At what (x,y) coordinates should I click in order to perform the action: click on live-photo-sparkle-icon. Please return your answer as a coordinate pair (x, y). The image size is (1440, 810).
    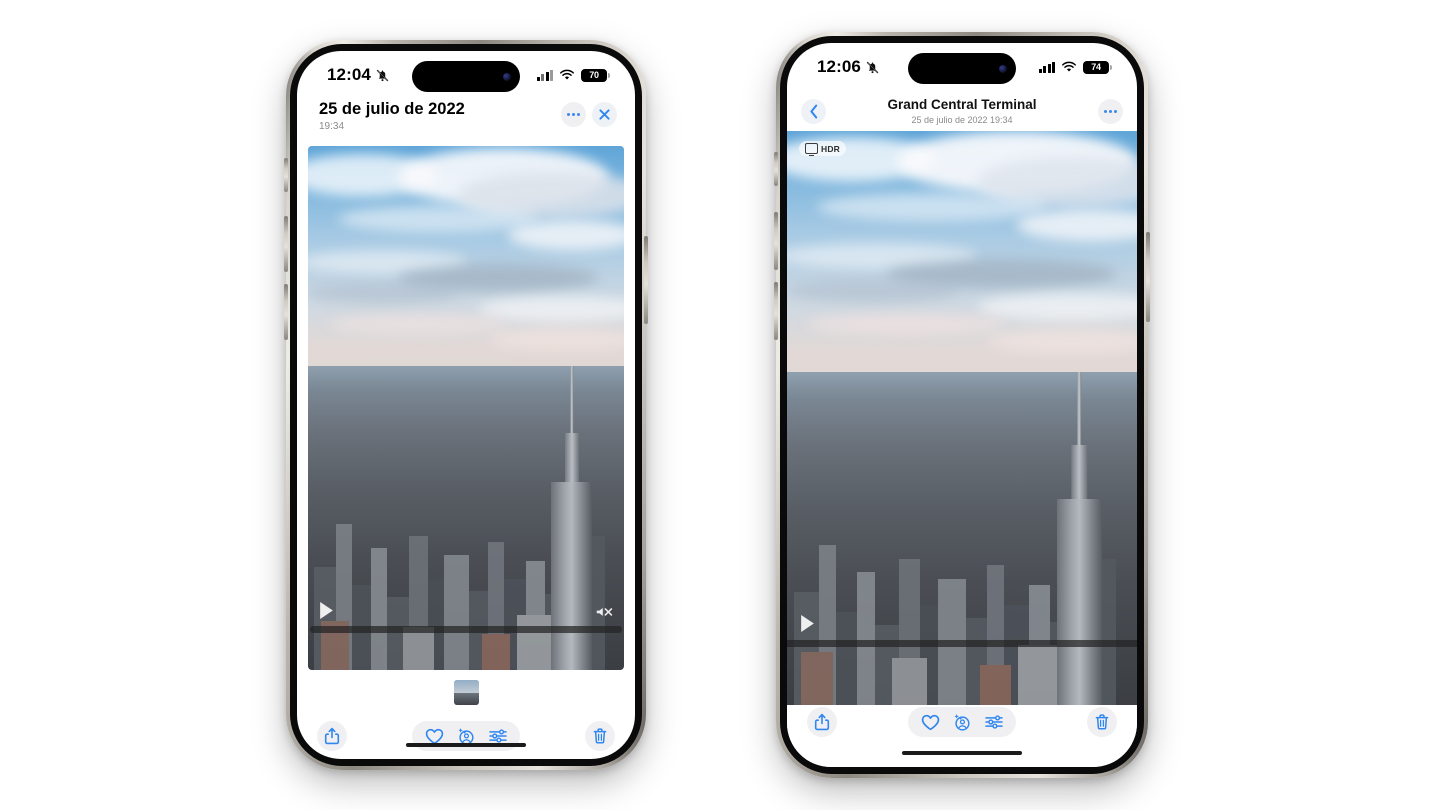
    Looking at the image, I should click on (962, 722).